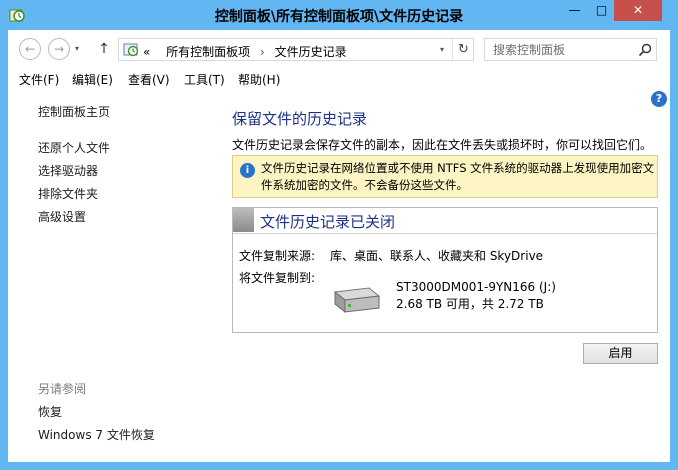  Describe the element at coordinates (74, 147) in the screenshot. I see `sidebar-item-restore-files: 还原个人文件` at that location.